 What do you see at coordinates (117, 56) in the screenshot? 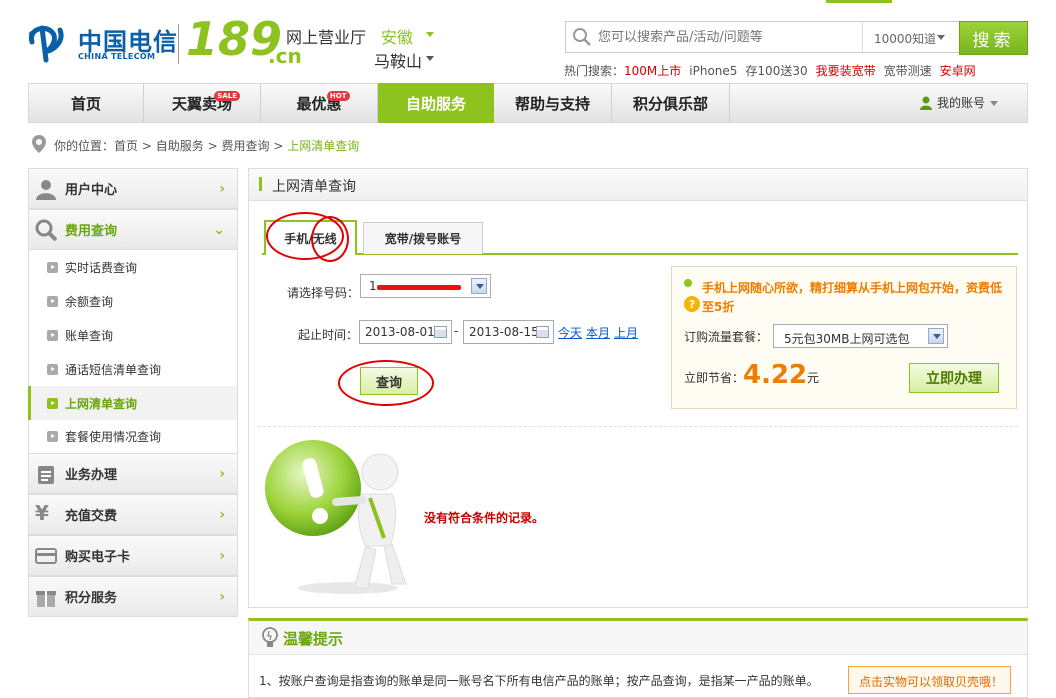
I see `logo-text-en: CHINA TELECOM` at bounding box center [117, 56].